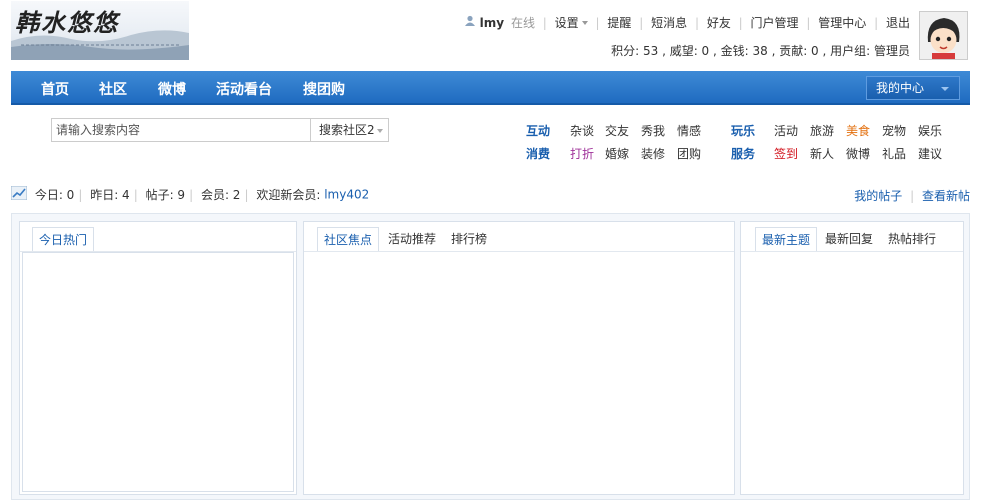  I want to click on quick-link: 建议, so click(930, 153).